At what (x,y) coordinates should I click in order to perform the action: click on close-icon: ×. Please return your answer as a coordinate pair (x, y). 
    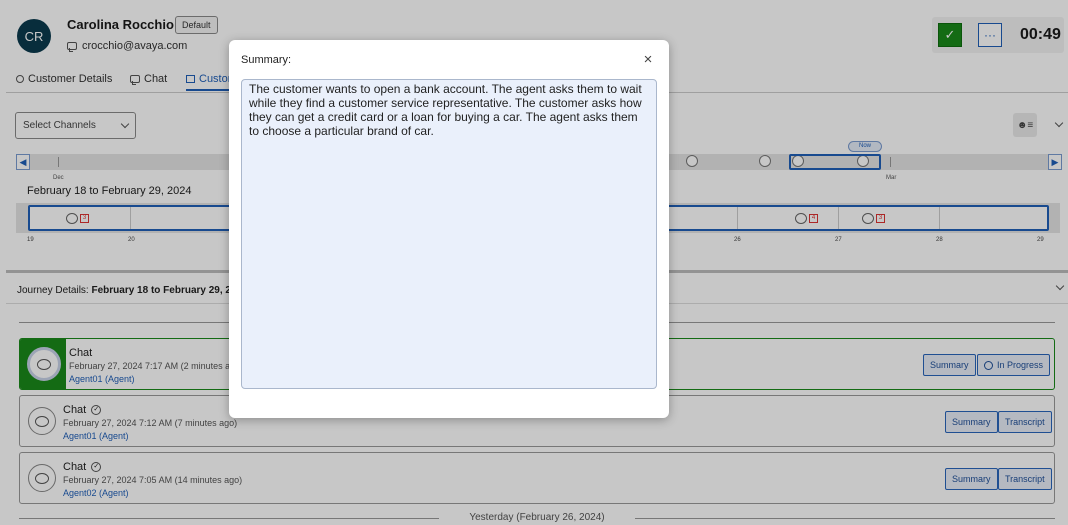
    Looking at the image, I should click on (648, 60).